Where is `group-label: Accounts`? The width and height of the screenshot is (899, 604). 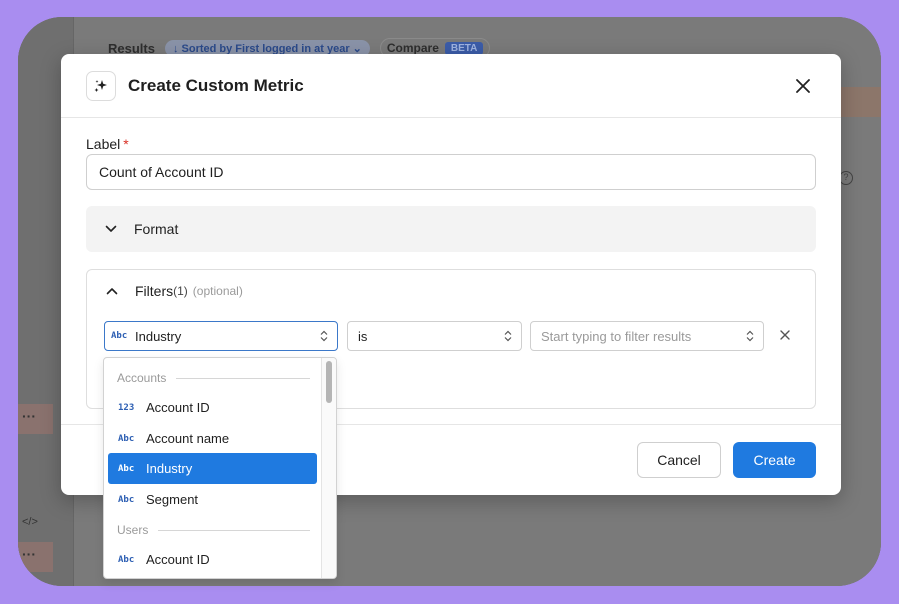 group-label: Accounts is located at coordinates (142, 378).